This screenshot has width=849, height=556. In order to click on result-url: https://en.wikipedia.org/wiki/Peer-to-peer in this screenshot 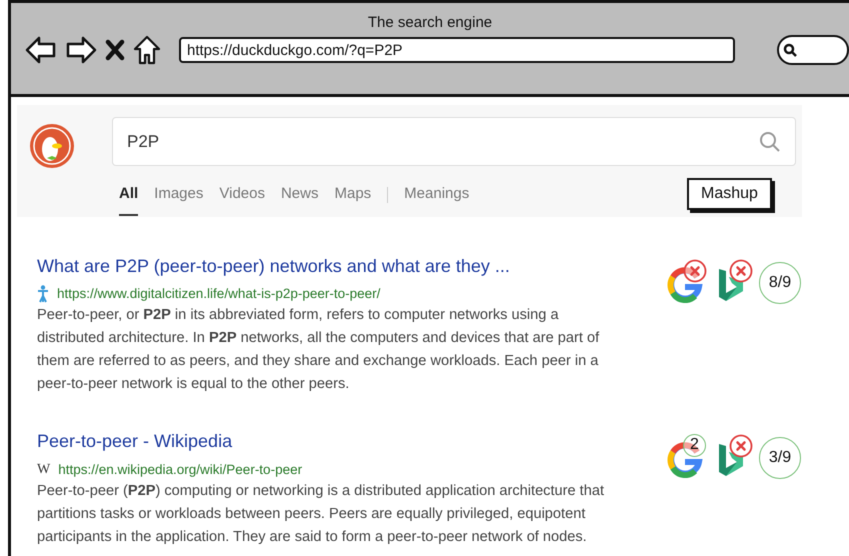, I will do `click(180, 470)`.